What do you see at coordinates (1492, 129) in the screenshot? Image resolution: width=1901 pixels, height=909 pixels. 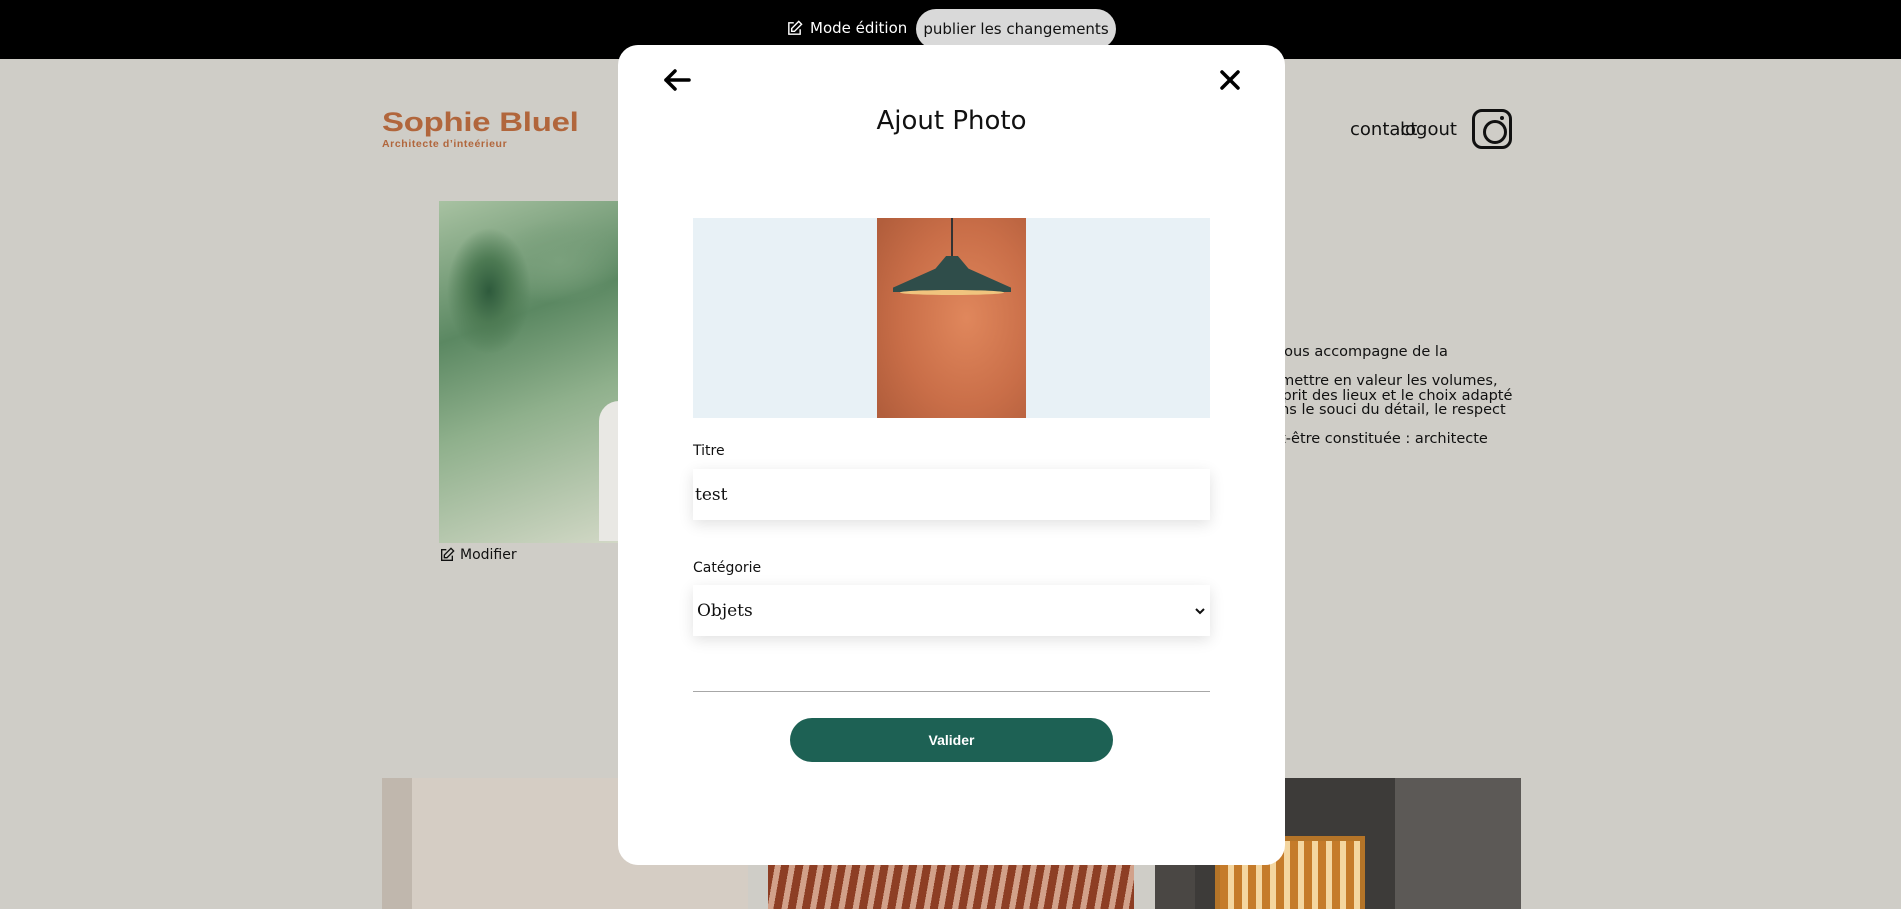 I see `instagram-icon` at bounding box center [1492, 129].